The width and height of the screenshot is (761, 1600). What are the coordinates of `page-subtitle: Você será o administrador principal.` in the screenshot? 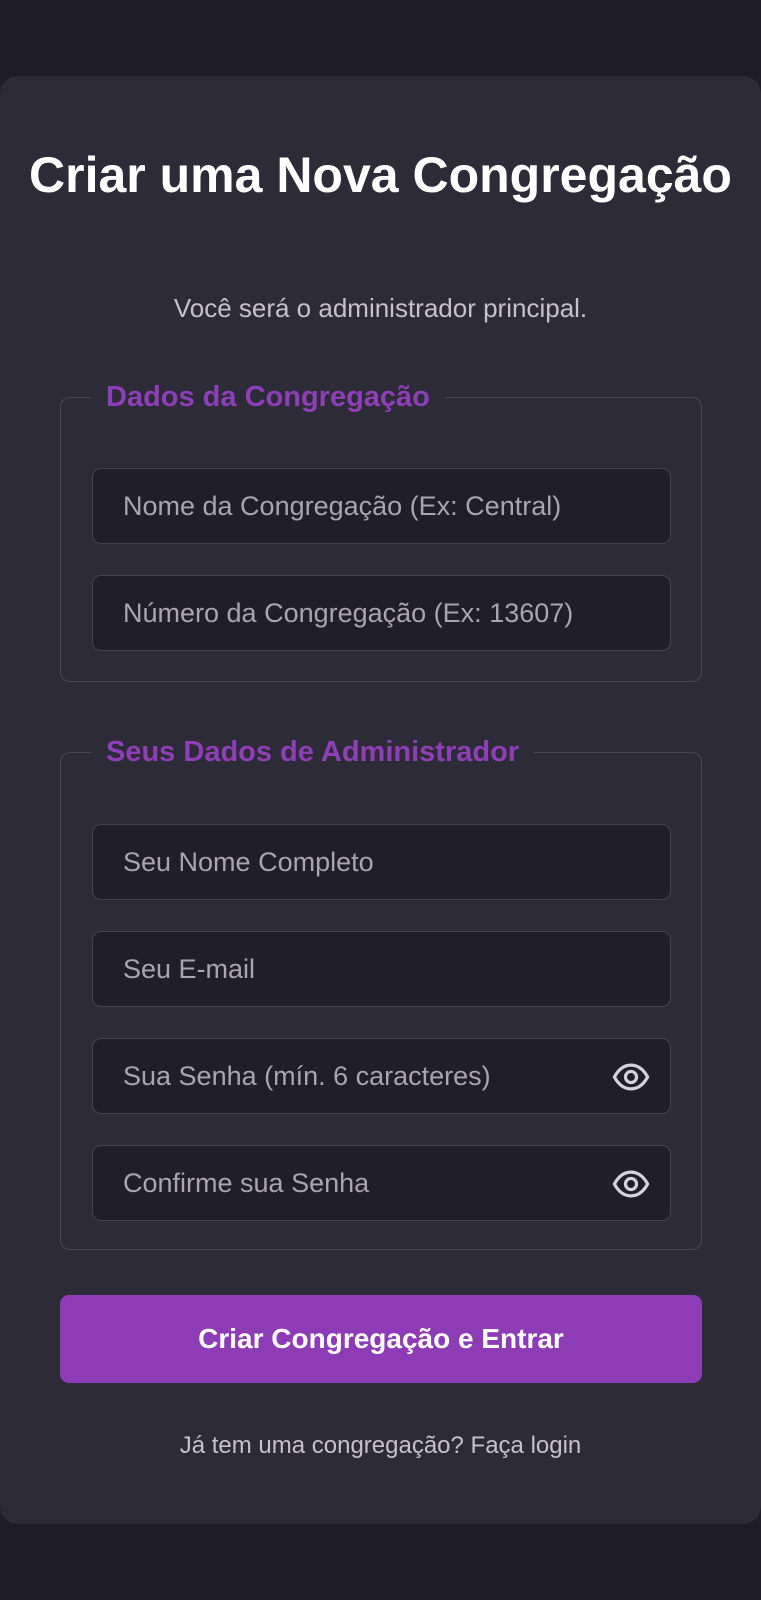 It's located at (380, 308).